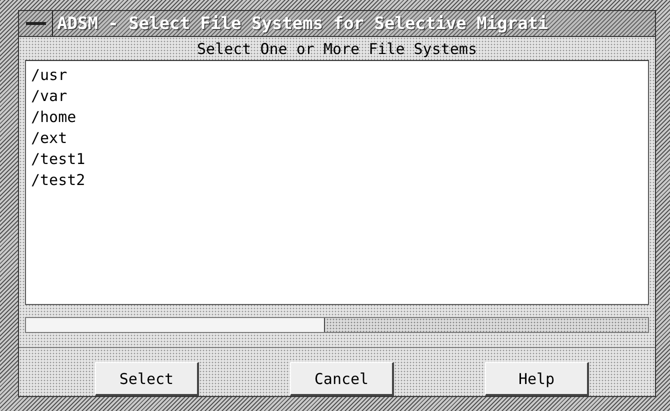  What do you see at coordinates (49, 75) in the screenshot?
I see `file-system-item: /usr` at bounding box center [49, 75].